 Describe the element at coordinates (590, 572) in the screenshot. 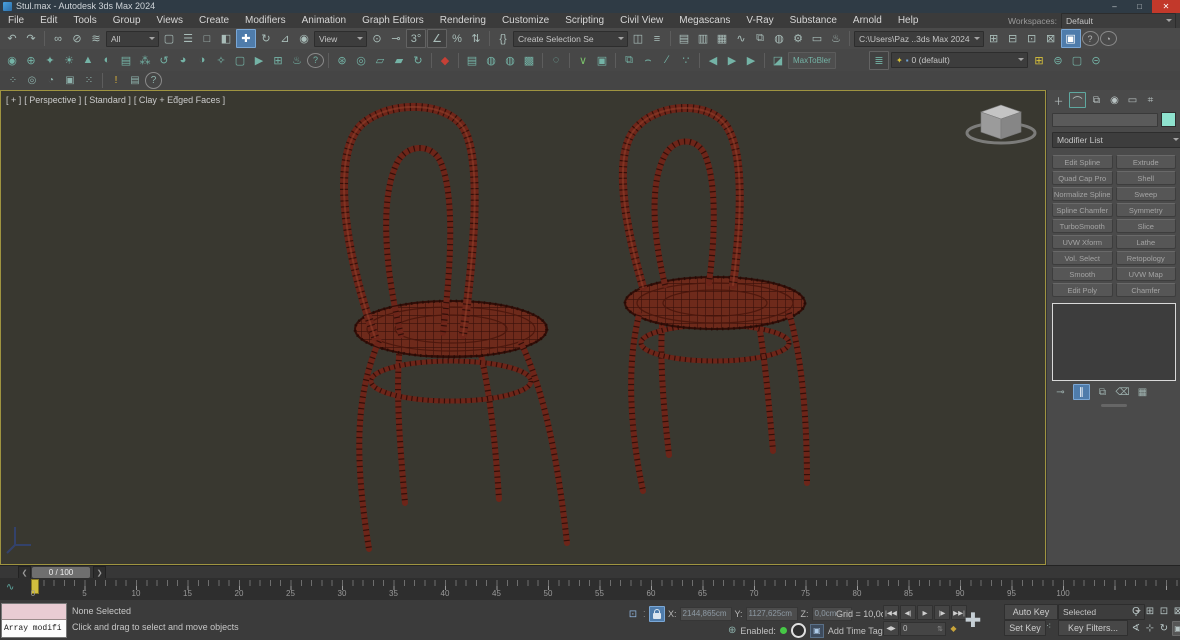

I see `time-slider-track: ❮ 0 / 100 ❯` at that location.